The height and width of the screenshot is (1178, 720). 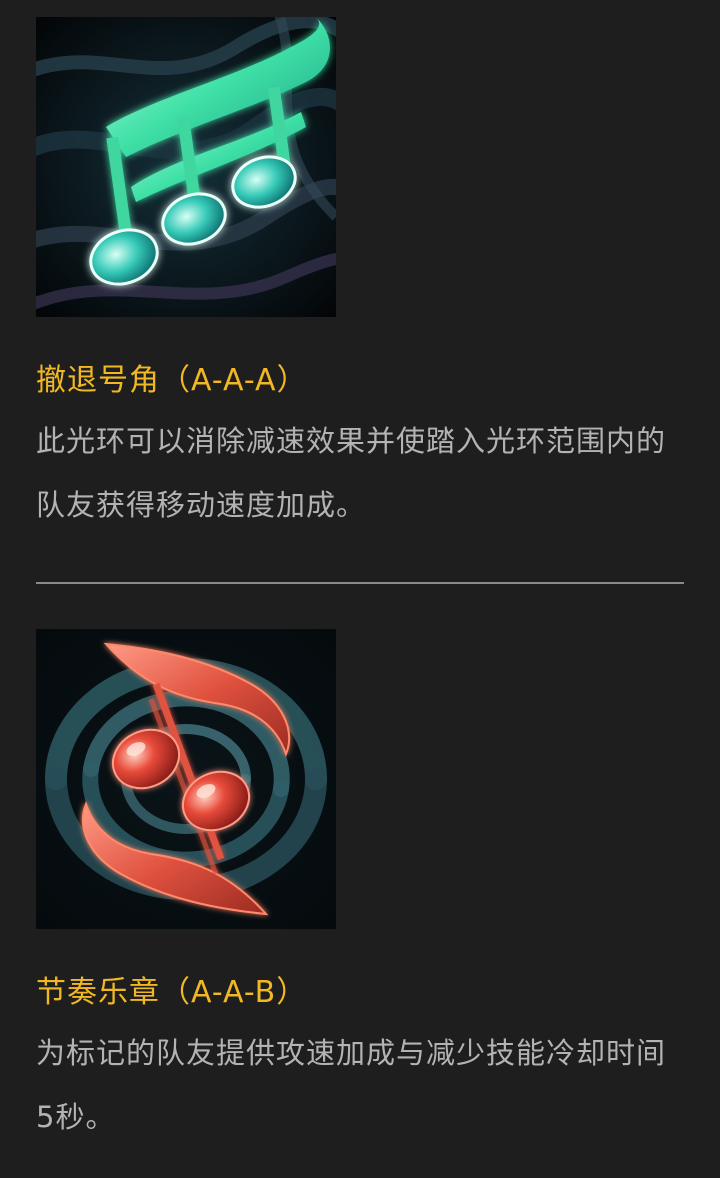 What do you see at coordinates (186, 779) in the screenshot?
I see `red-music-note-swirl-icon` at bounding box center [186, 779].